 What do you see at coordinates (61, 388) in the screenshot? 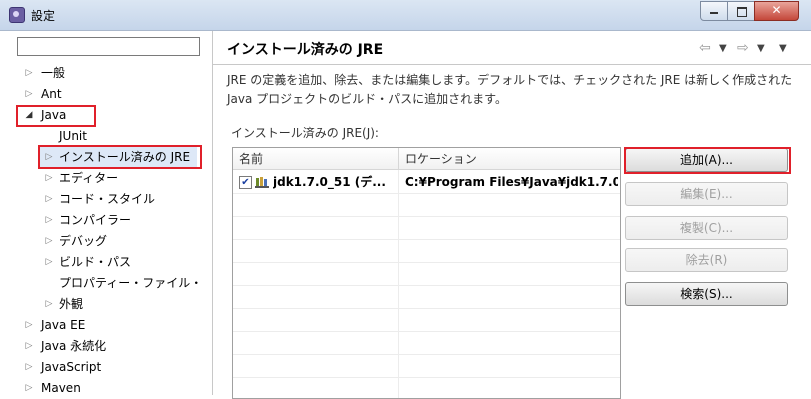
I see `tree-item-label: Maven` at bounding box center [61, 388].